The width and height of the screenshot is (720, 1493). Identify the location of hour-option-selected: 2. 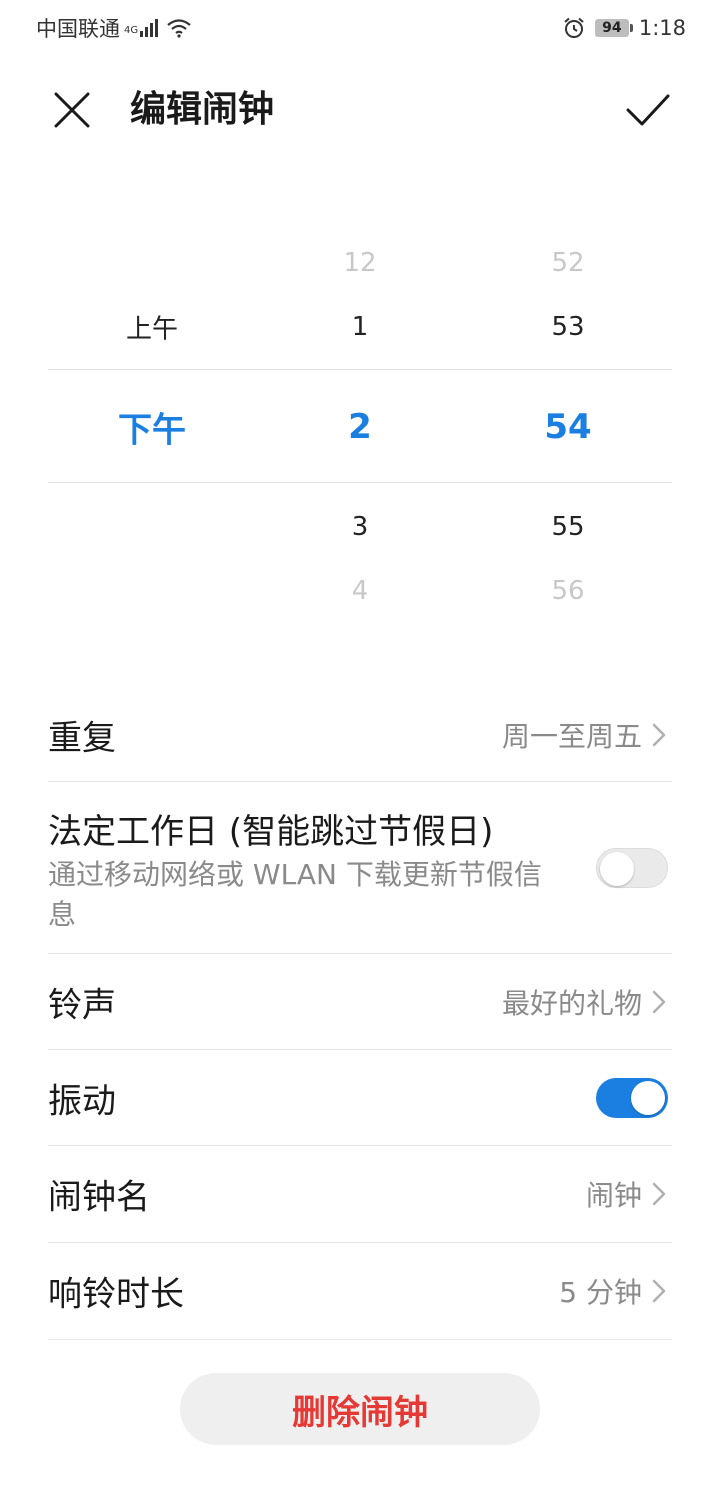
(360, 427).